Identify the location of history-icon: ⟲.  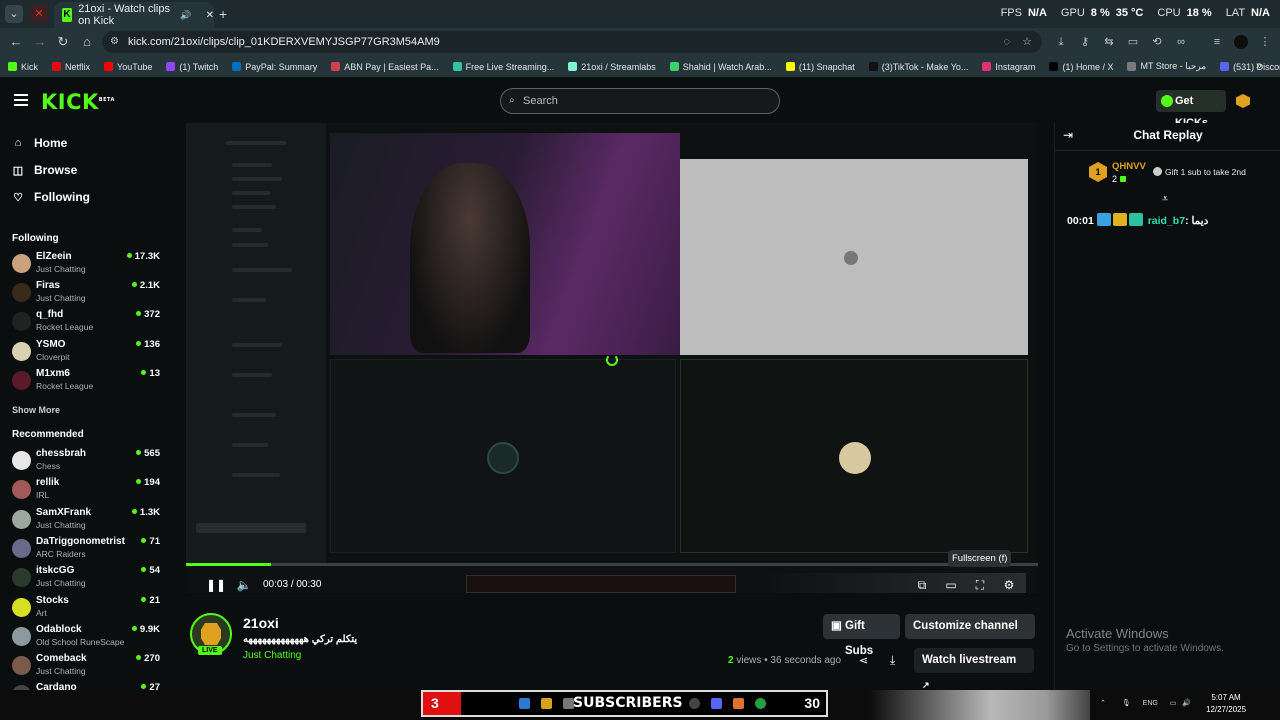
(1157, 42).